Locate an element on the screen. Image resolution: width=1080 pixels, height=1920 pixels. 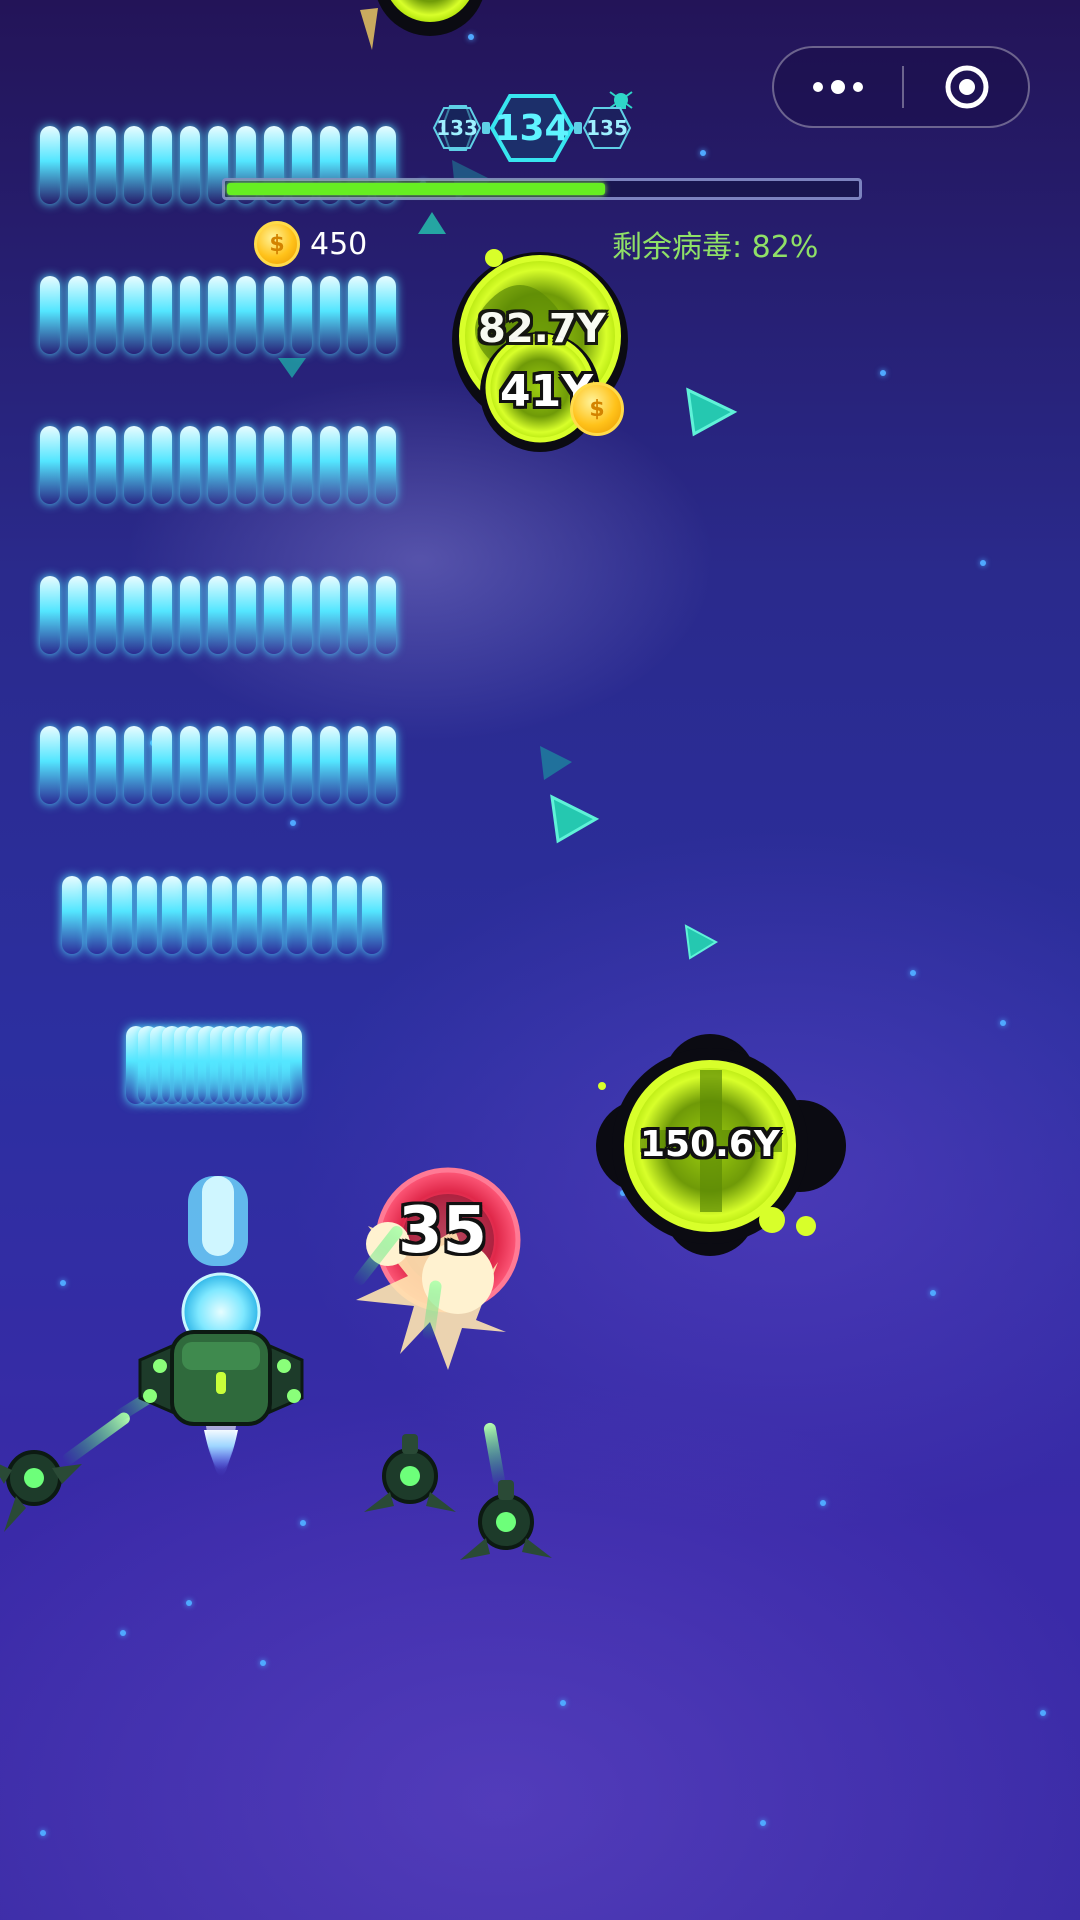
target-circle-icon is located at coordinates (967, 87).